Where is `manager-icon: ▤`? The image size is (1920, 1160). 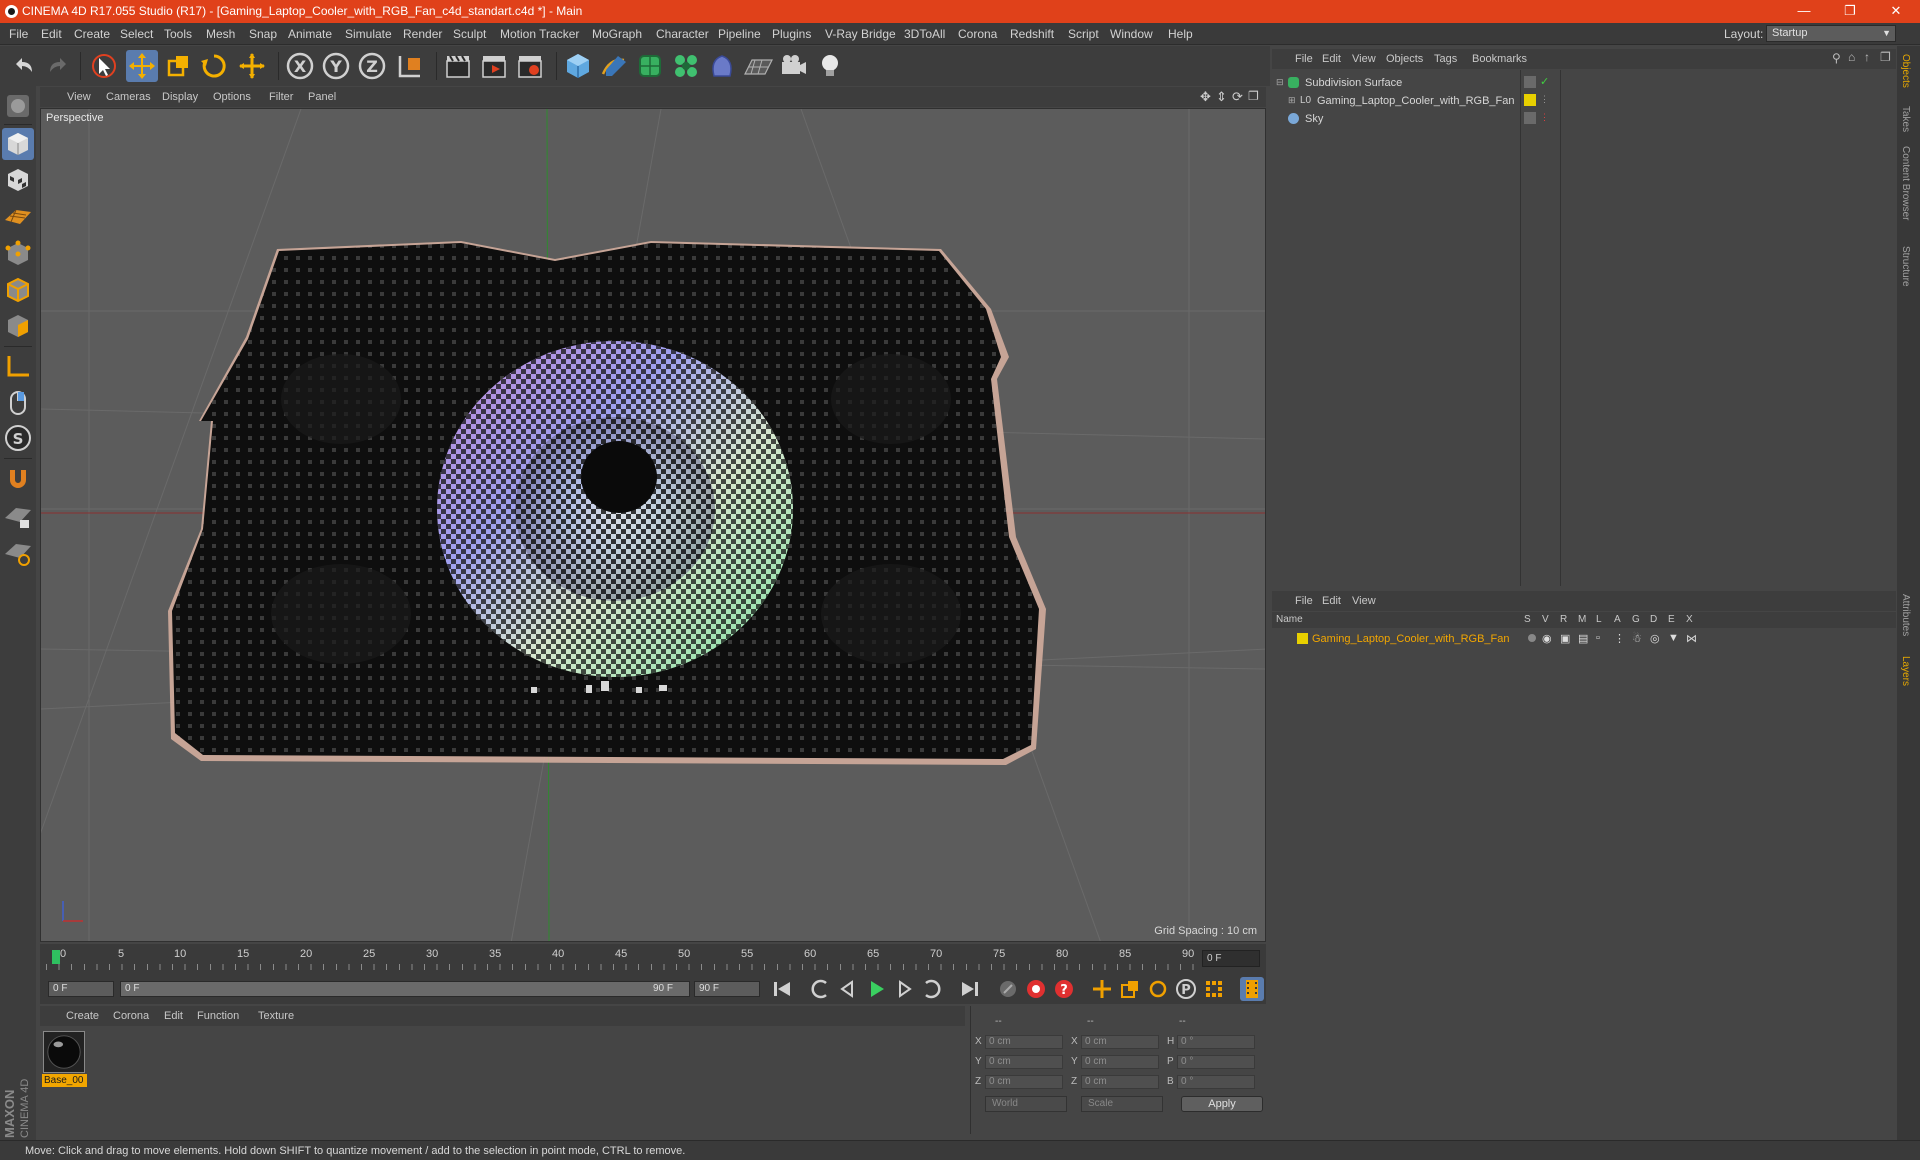 manager-icon: ▤ is located at coordinates (1583, 638).